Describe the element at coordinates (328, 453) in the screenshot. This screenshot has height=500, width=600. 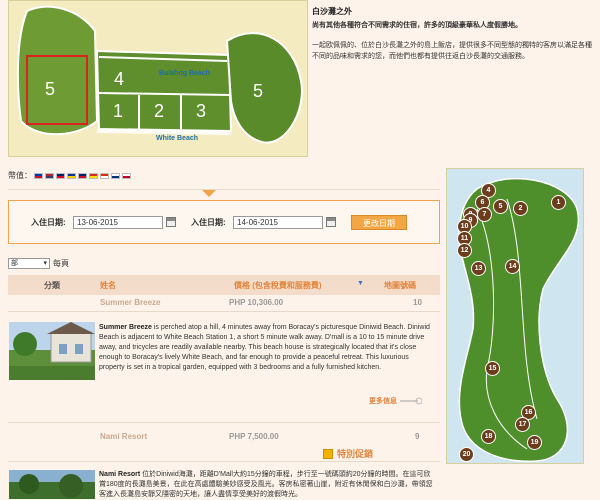
I see `promo-tag-icon` at that location.